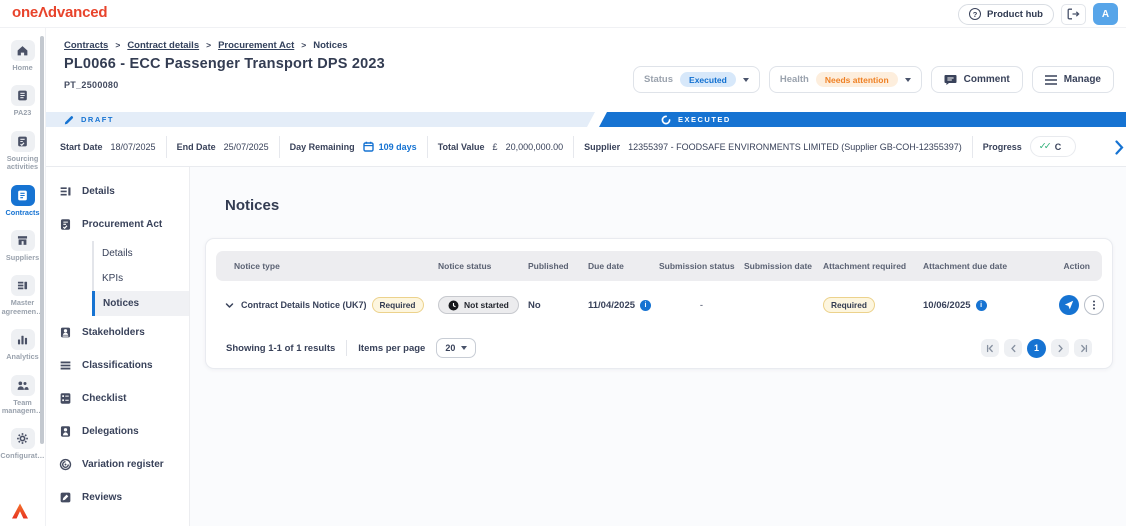  I want to click on sidebar-item-notices: Notices, so click(140, 303).